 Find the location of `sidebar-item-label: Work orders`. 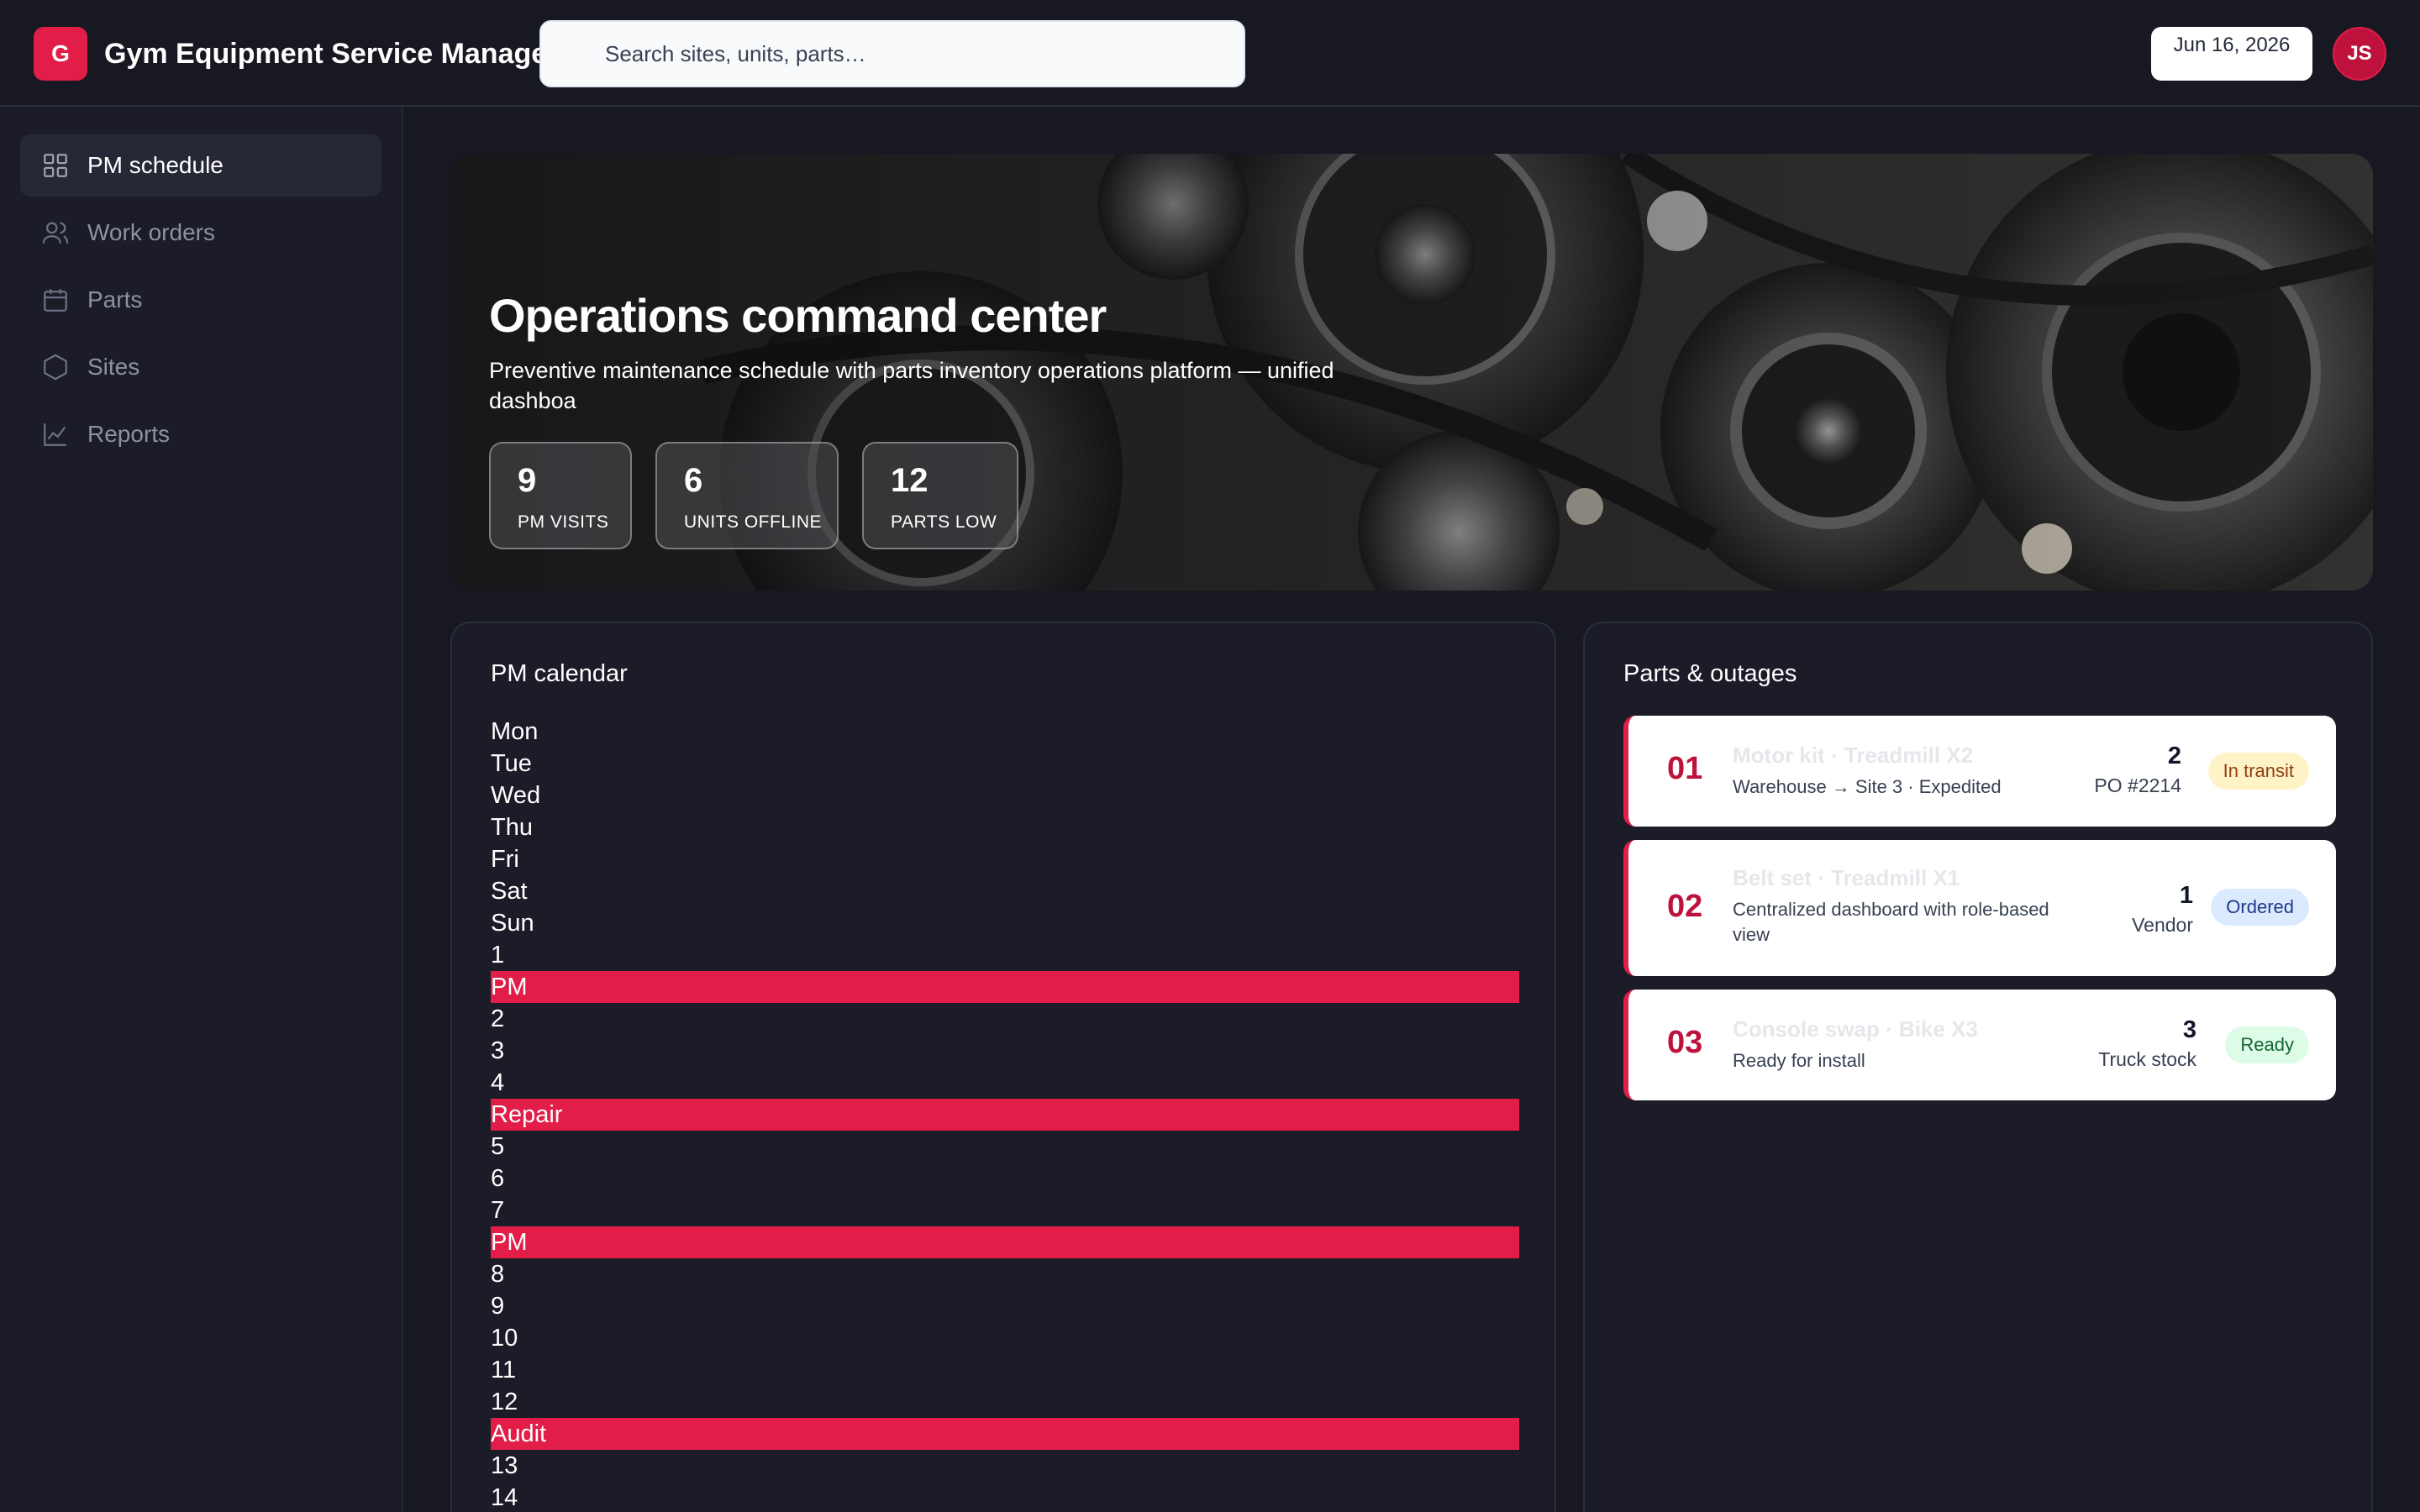

sidebar-item-label: Work orders is located at coordinates (151, 232).